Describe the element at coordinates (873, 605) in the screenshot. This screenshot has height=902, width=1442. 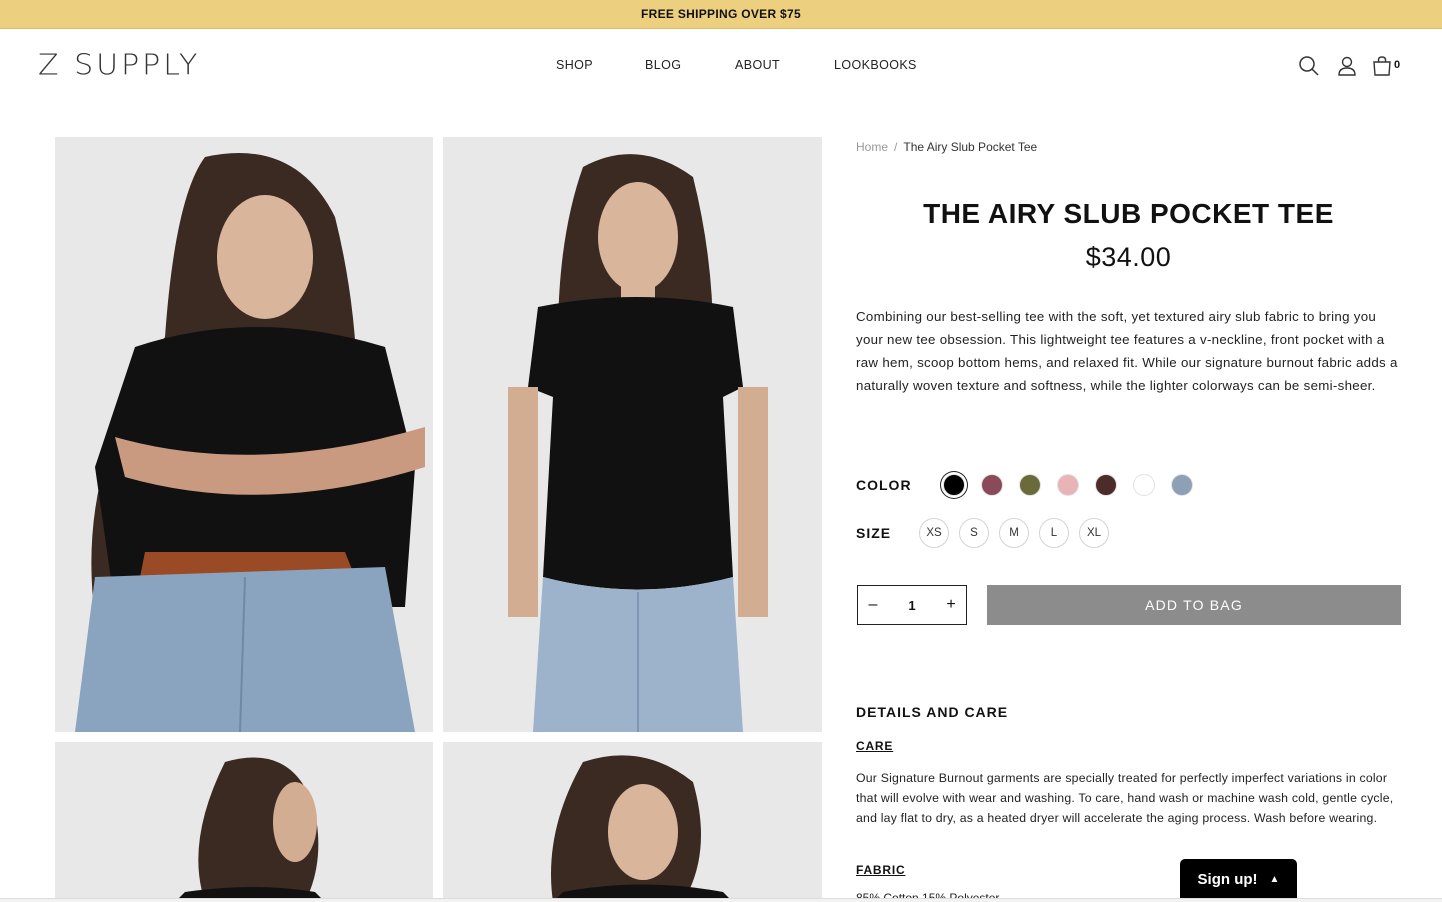
I see `quantity-decrease-button: –` at that location.